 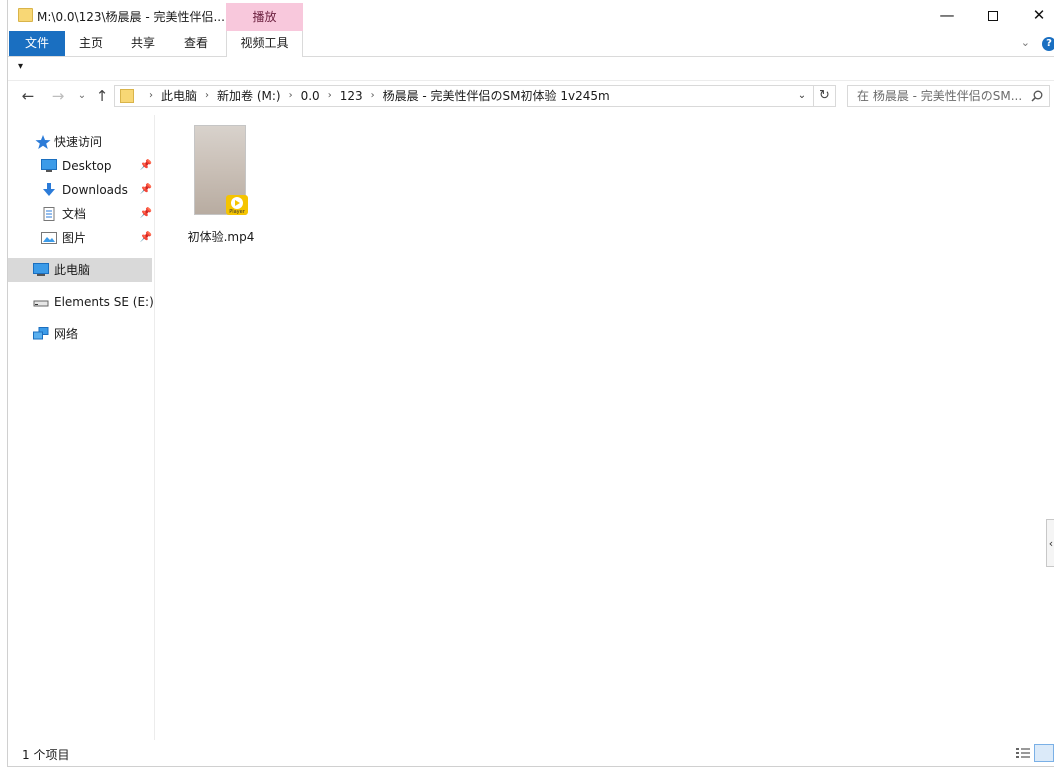 I want to click on sidebar-item-documents: 文档 📌, so click(x=80, y=214).